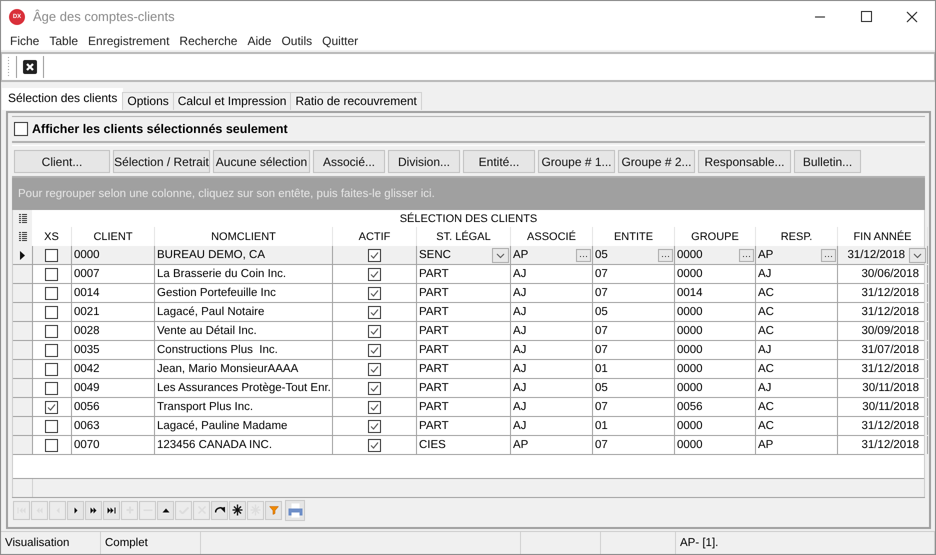  Describe the element at coordinates (261, 161) in the screenshot. I see `toolbar-button: Aucune sélection` at that location.